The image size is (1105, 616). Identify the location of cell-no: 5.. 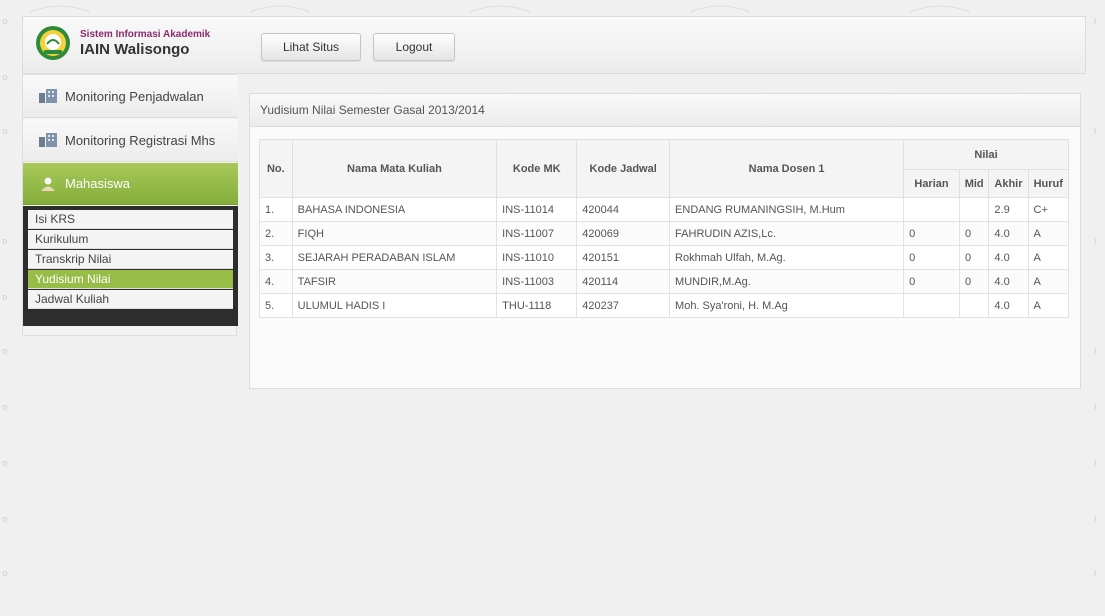
(276, 305).